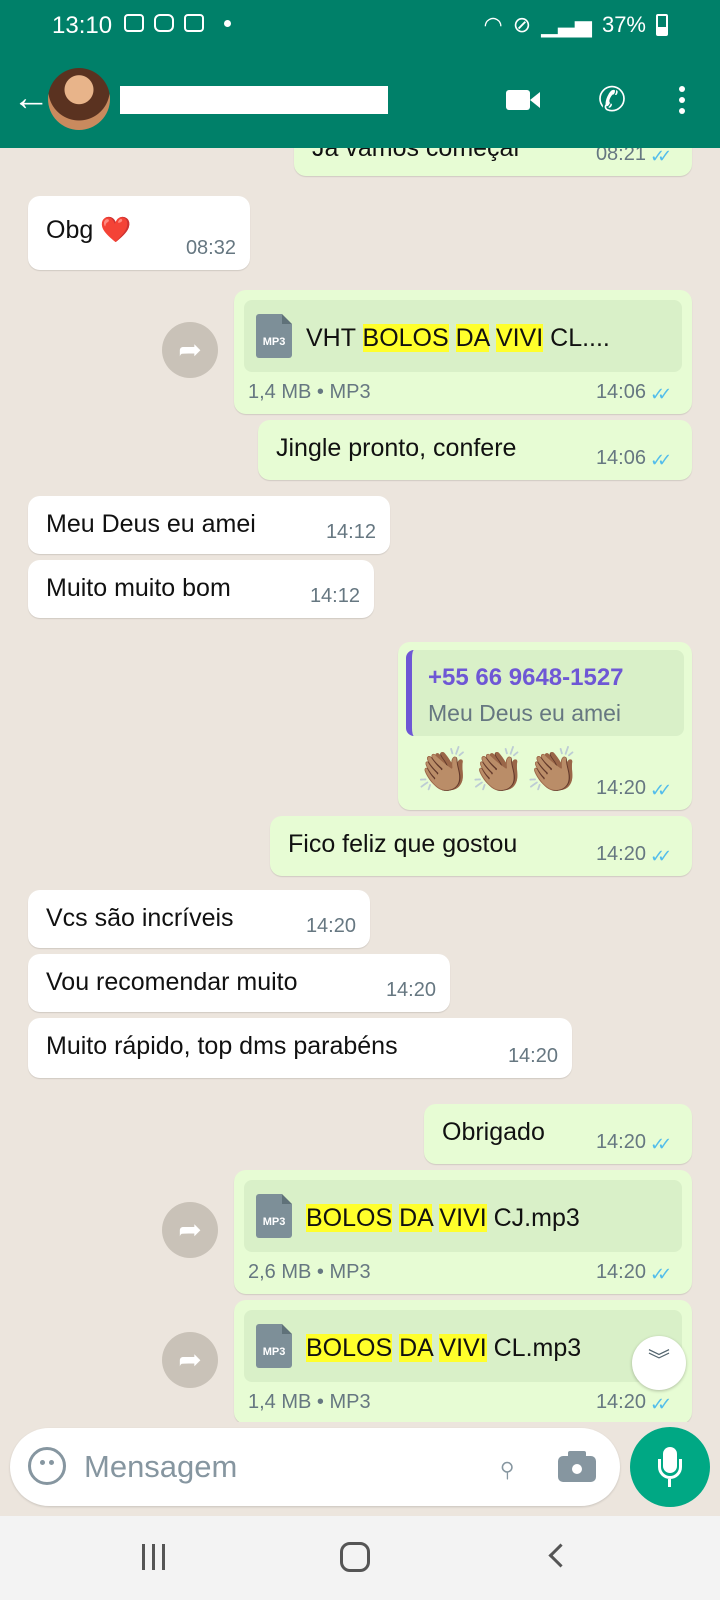 The width and height of the screenshot is (720, 1600). I want to click on dnd-icon: ⊘, so click(522, 24).